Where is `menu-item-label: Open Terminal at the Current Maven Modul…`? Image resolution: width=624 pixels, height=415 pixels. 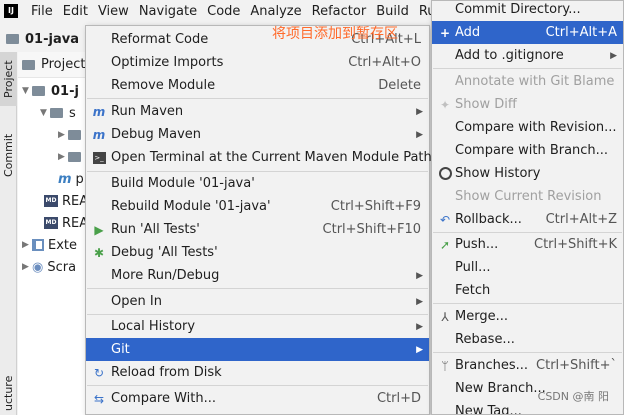
menu-item-label: Open Terminal at the Current Maven Modul… is located at coordinates (271, 157).